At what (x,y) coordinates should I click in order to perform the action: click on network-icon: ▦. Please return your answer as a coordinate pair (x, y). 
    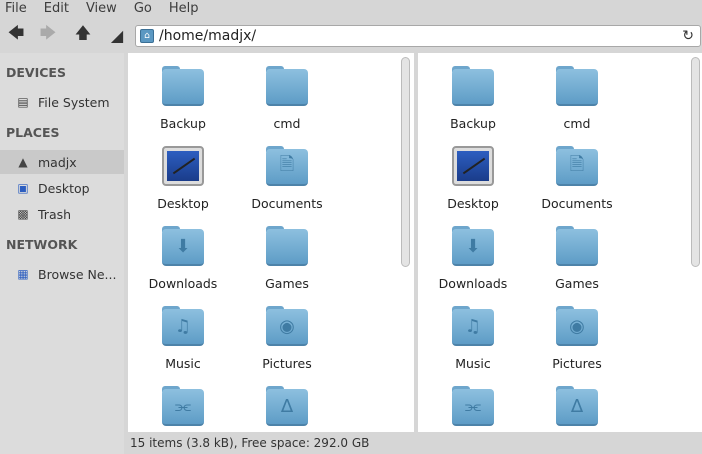
    Looking at the image, I should click on (23, 274).